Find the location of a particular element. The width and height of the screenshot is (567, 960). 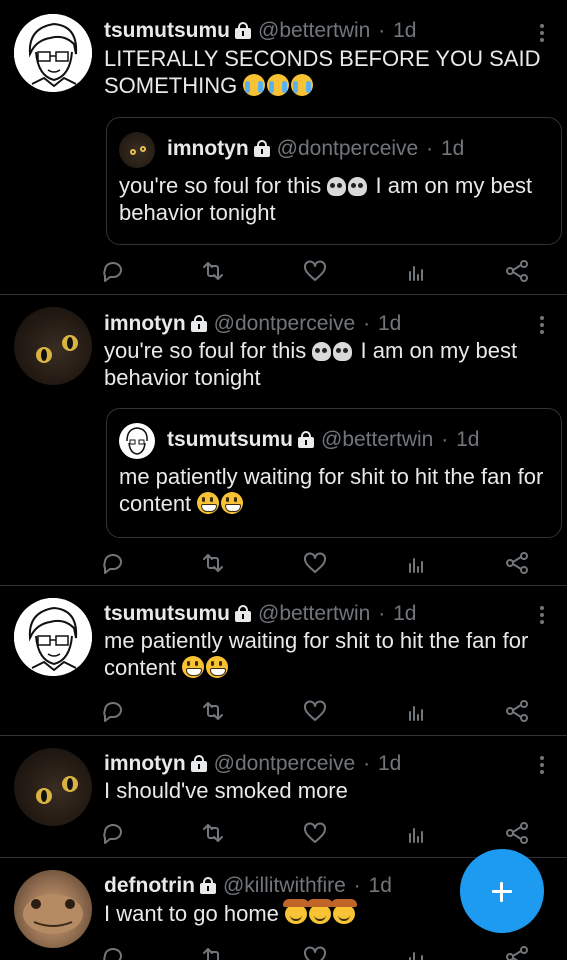

quoted-text-part: you're so foul for this is located at coordinates (220, 185).